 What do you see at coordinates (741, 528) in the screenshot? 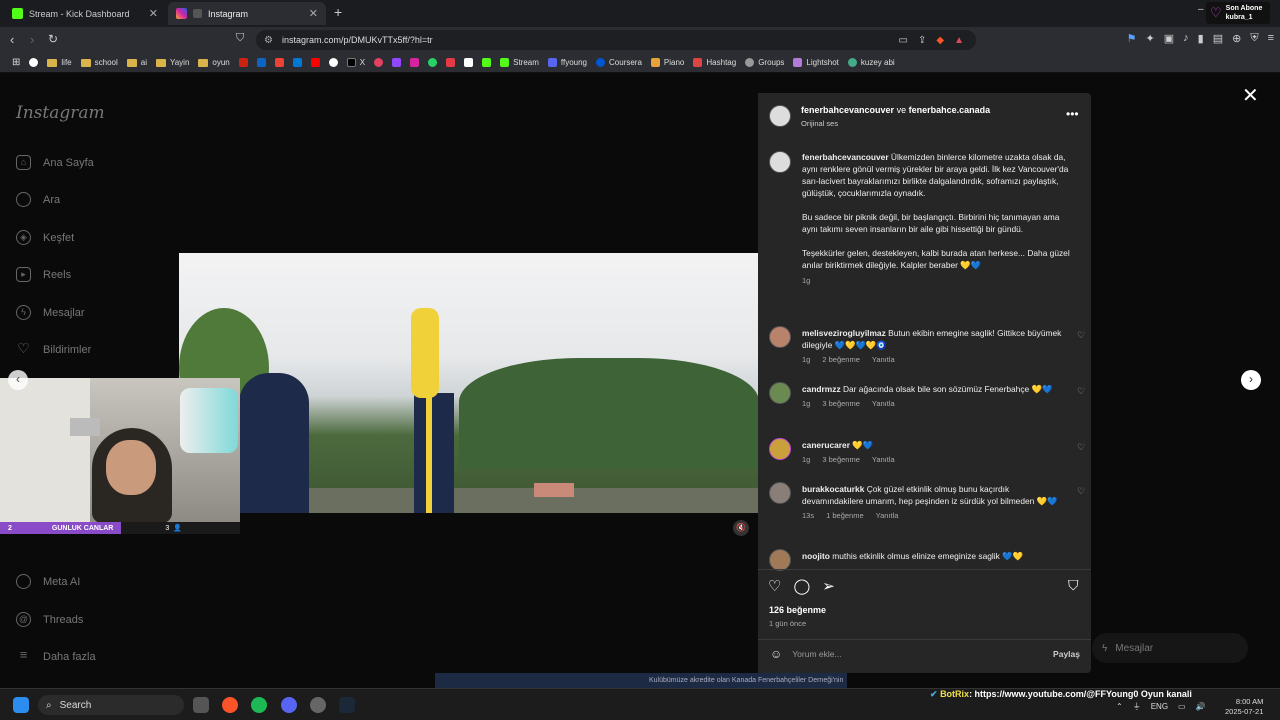
I see `mute-icon: 🔇` at bounding box center [741, 528].